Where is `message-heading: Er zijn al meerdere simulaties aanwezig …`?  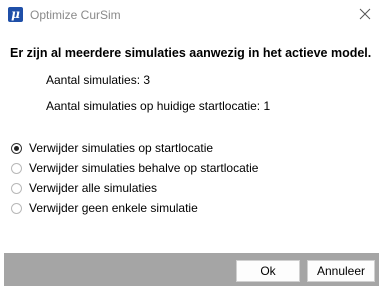
message-heading: Er zijn al meerdere simulaties aanwezig … is located at coordinates (191, 53).